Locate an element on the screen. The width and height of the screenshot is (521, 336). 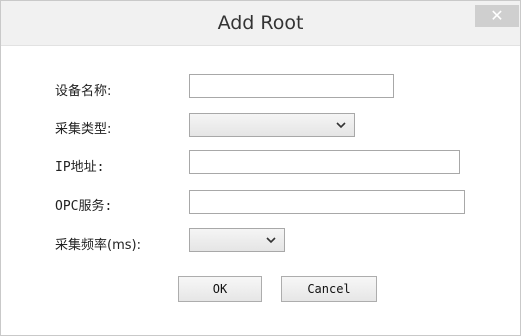
collect-type-select is located at coordinates (272, 125).